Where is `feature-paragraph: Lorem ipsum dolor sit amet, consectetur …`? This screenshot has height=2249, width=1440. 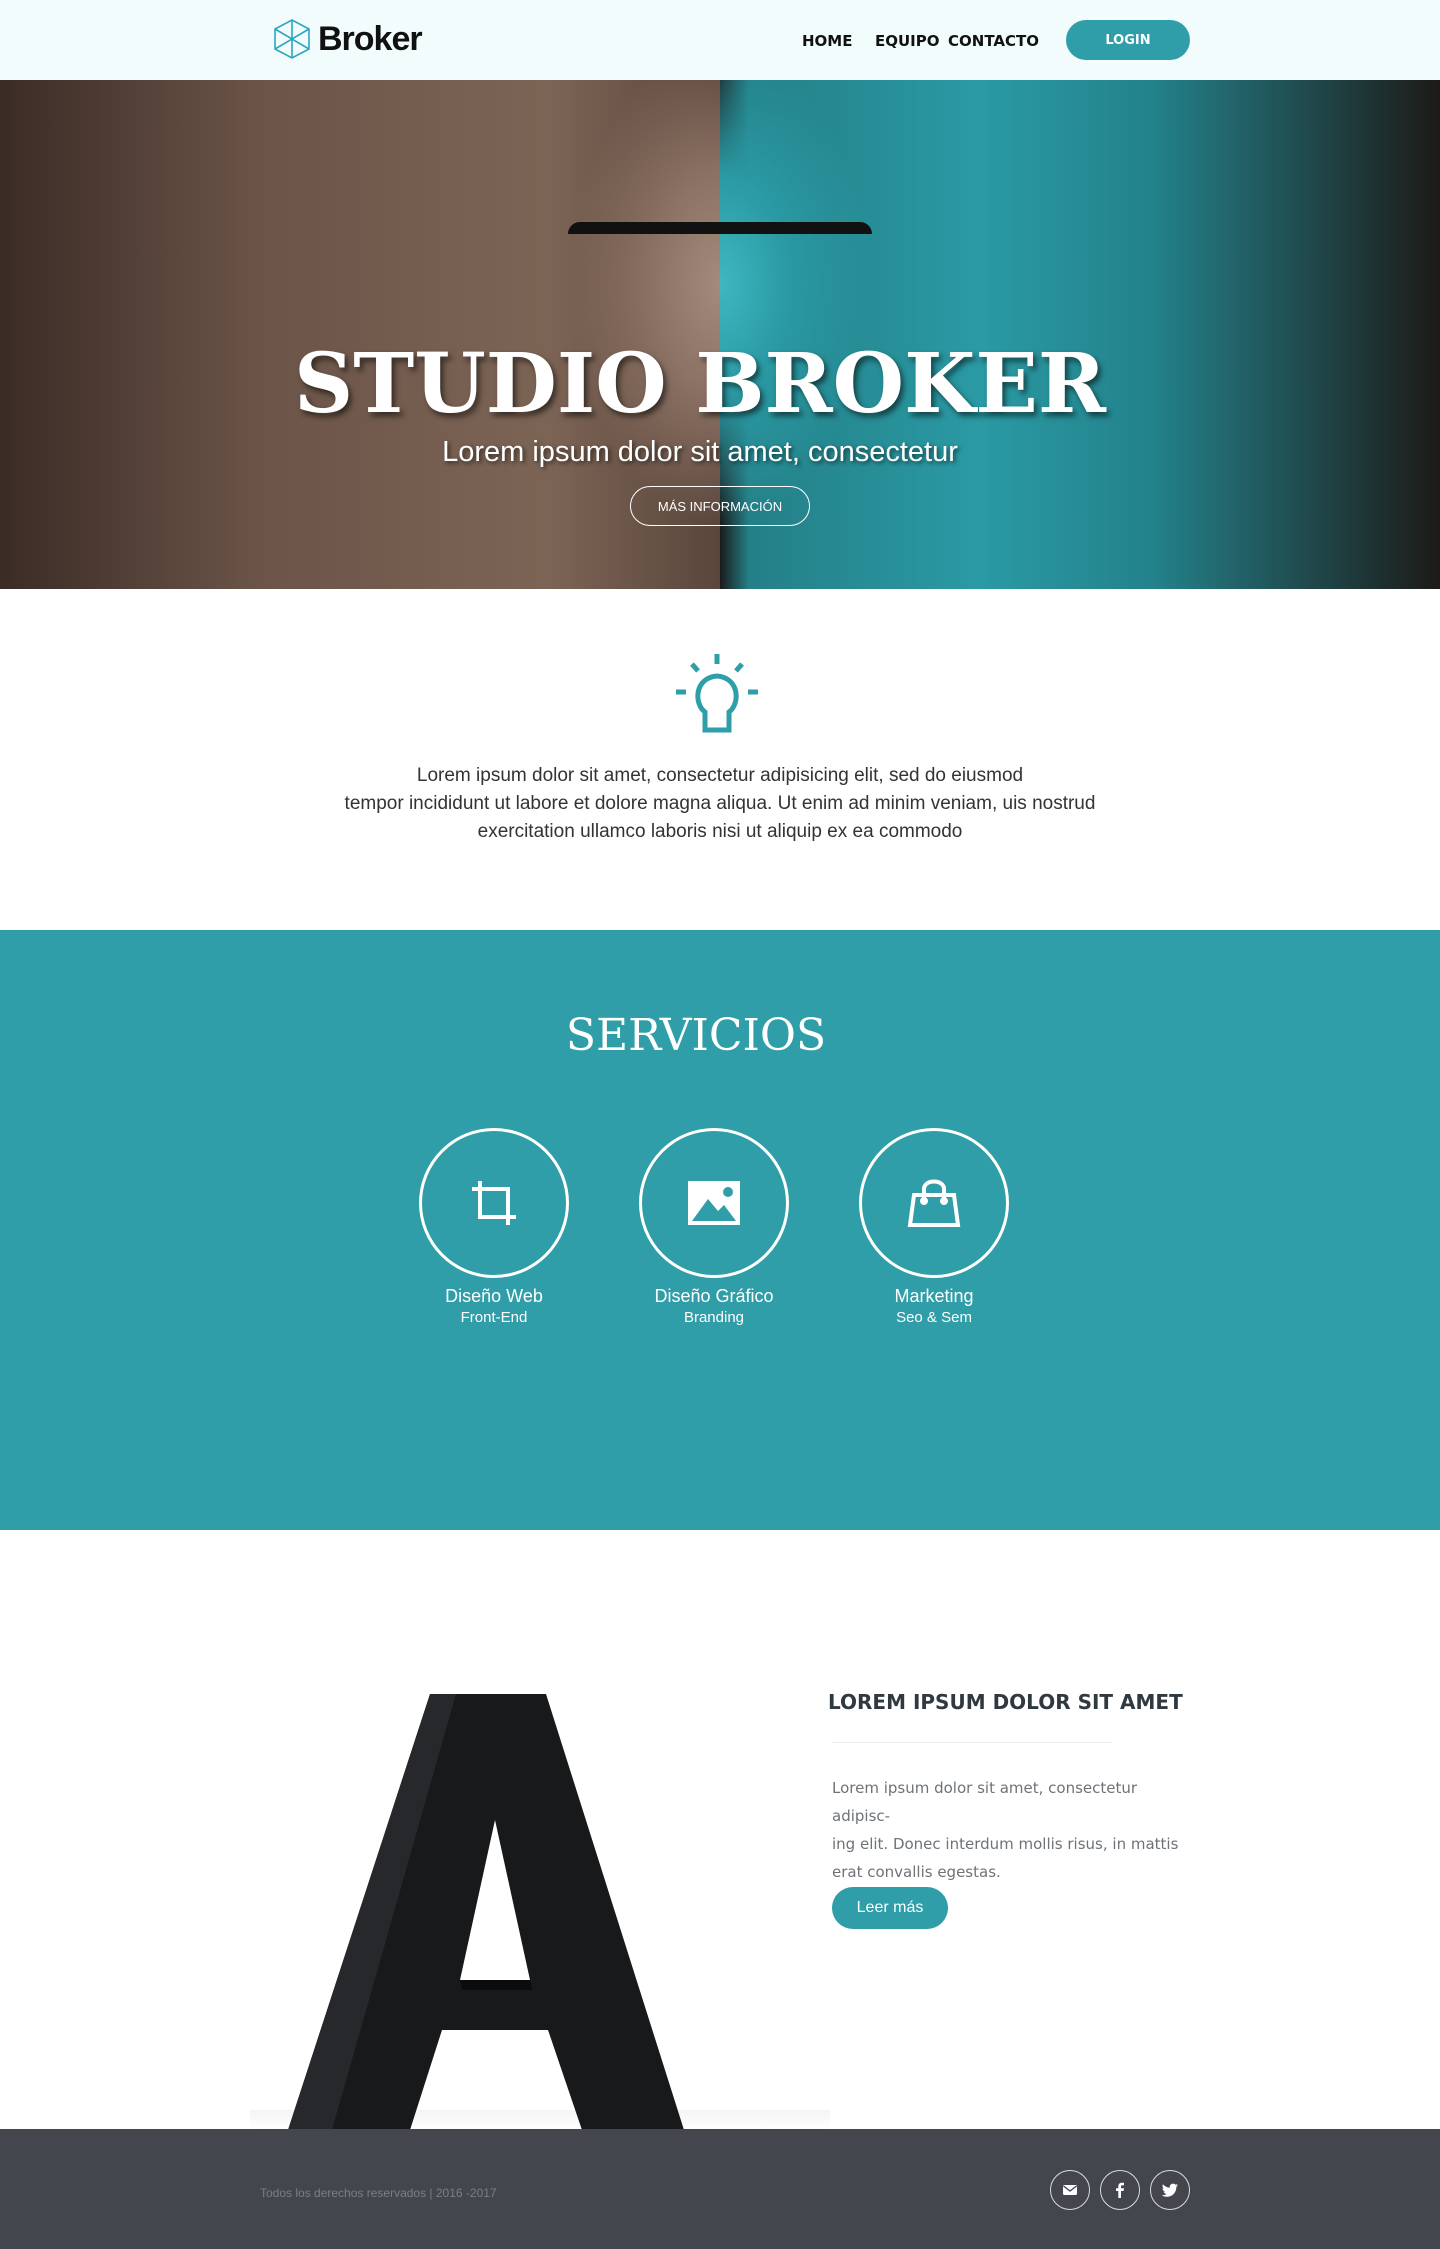
feature-paragraph: Lorem ipsum dolor sit amet, consectetur … is located at coordinates (1012, 1830).